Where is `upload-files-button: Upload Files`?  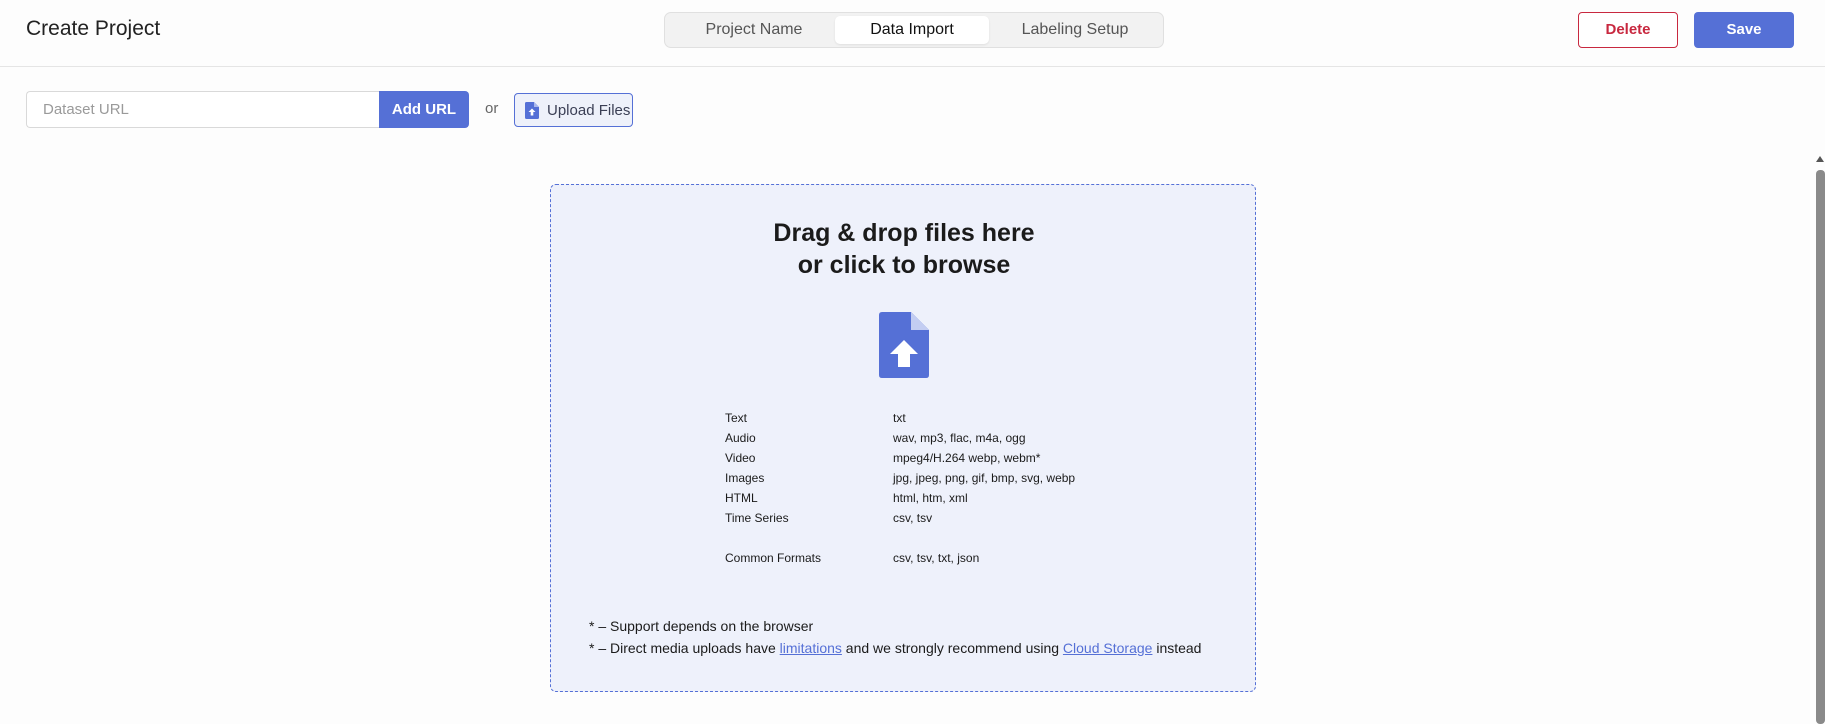 upload-files-button: Upload Files is located at coordinates (573, 110).